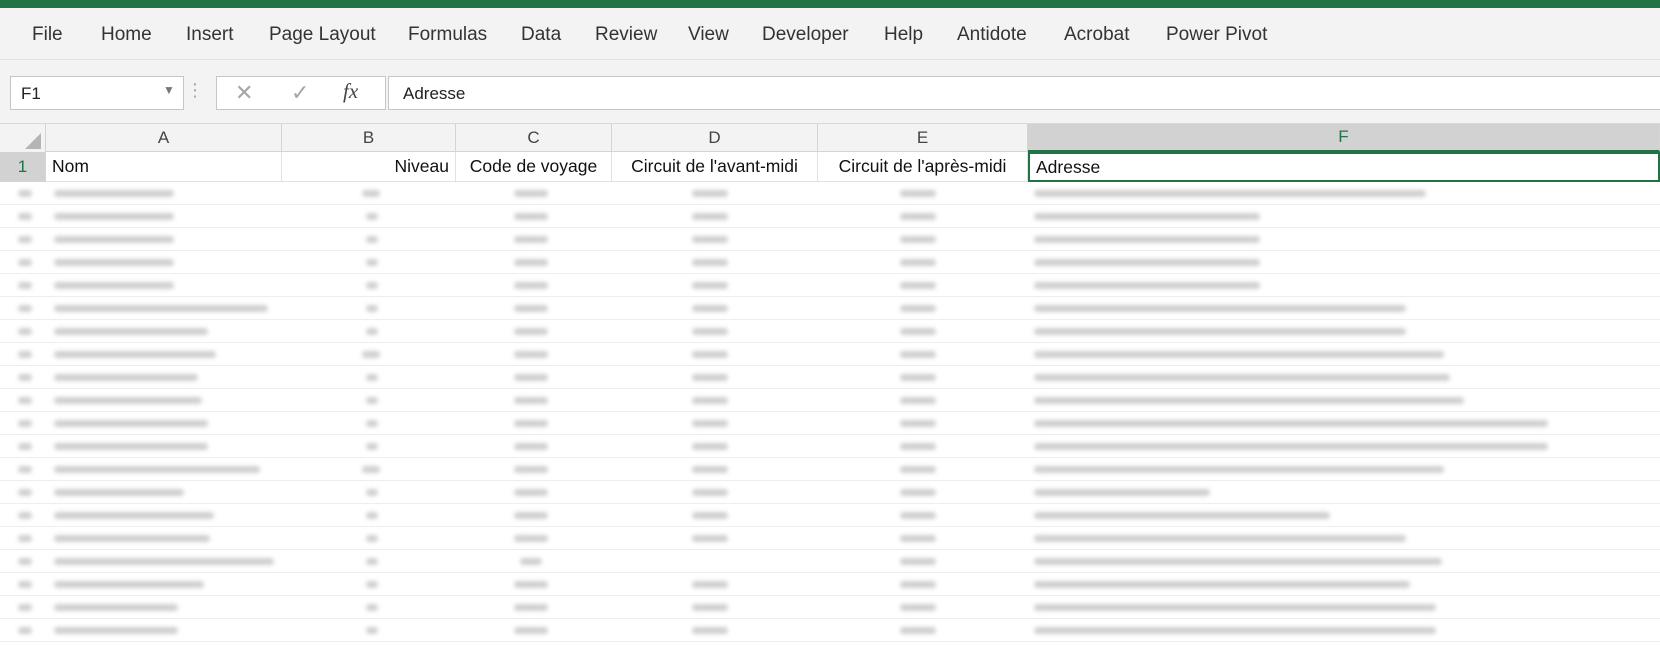 The image size is (1660, 646). I want to click on formula-action-group: ✕ ✓ fx, so click(301, 93).